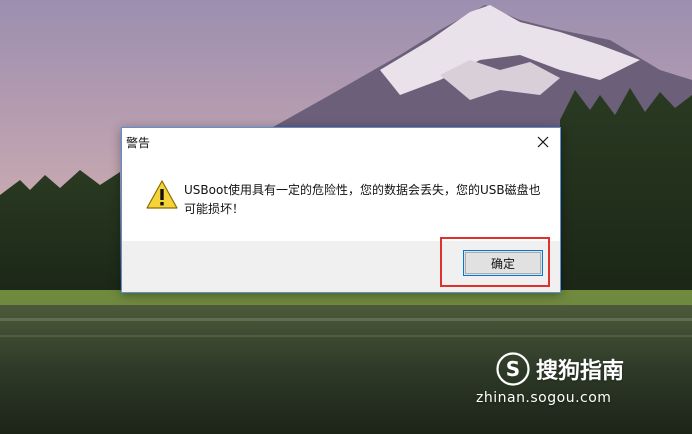 The image size is (692, 434). I want to click on close-icon, so click(543, 142).